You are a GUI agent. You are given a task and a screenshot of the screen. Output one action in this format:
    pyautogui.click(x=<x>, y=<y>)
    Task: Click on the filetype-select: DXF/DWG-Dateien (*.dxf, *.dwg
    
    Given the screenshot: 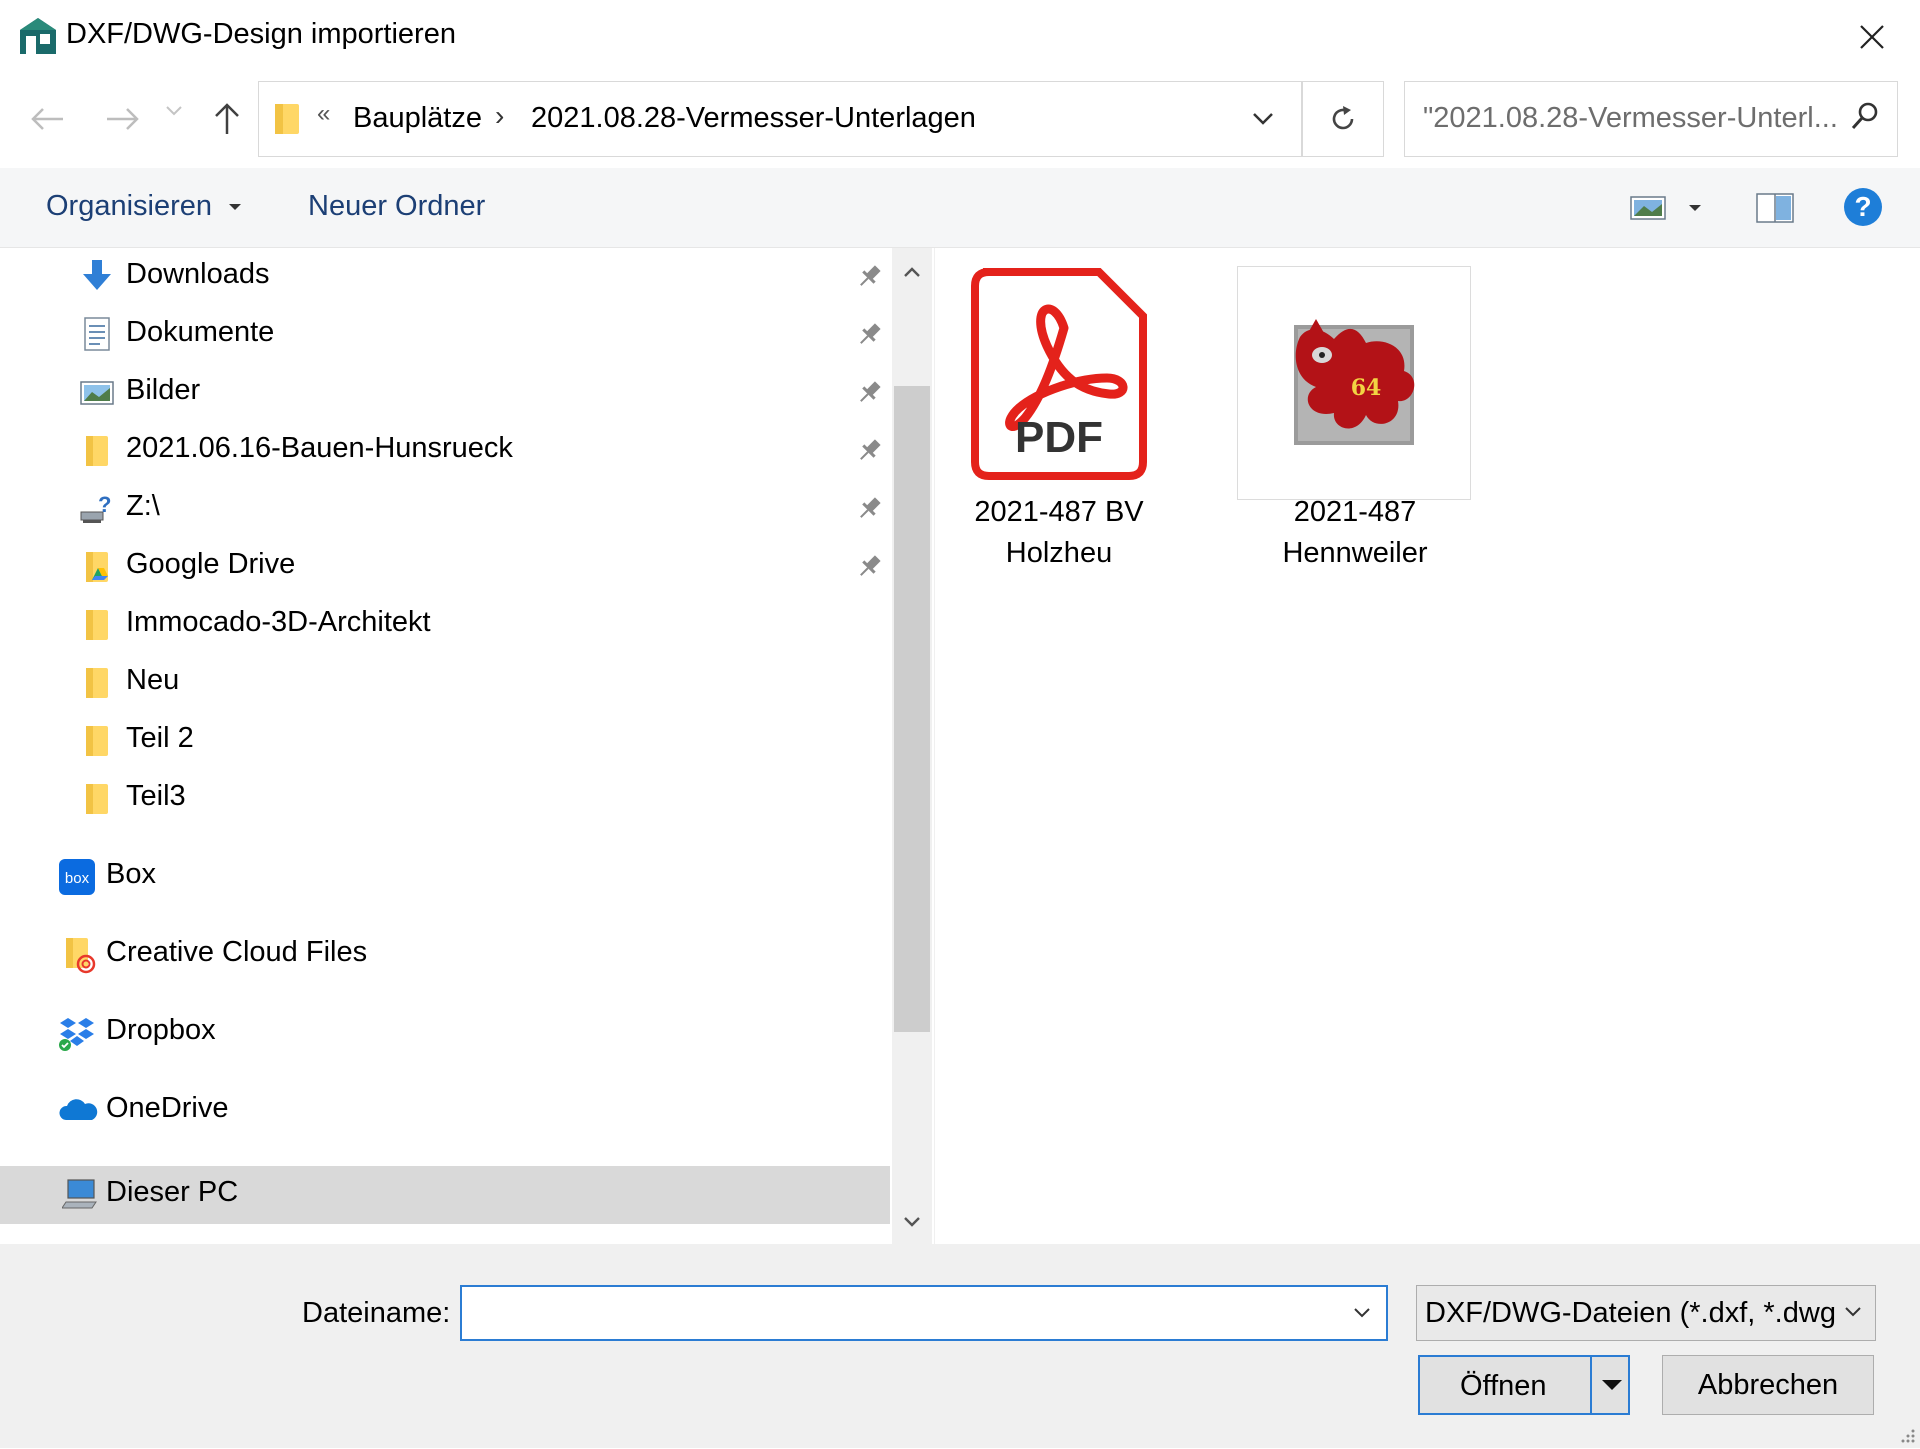 What is the action you would take?
    pyautogui.click(x=1646, y=1313)
    